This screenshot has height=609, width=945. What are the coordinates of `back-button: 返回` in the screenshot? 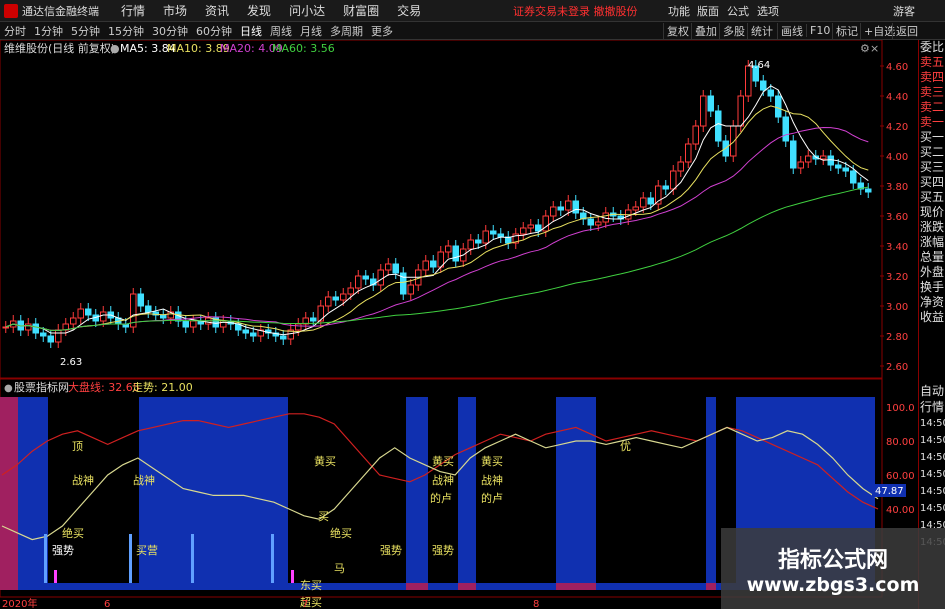 It's located at (906, 30).